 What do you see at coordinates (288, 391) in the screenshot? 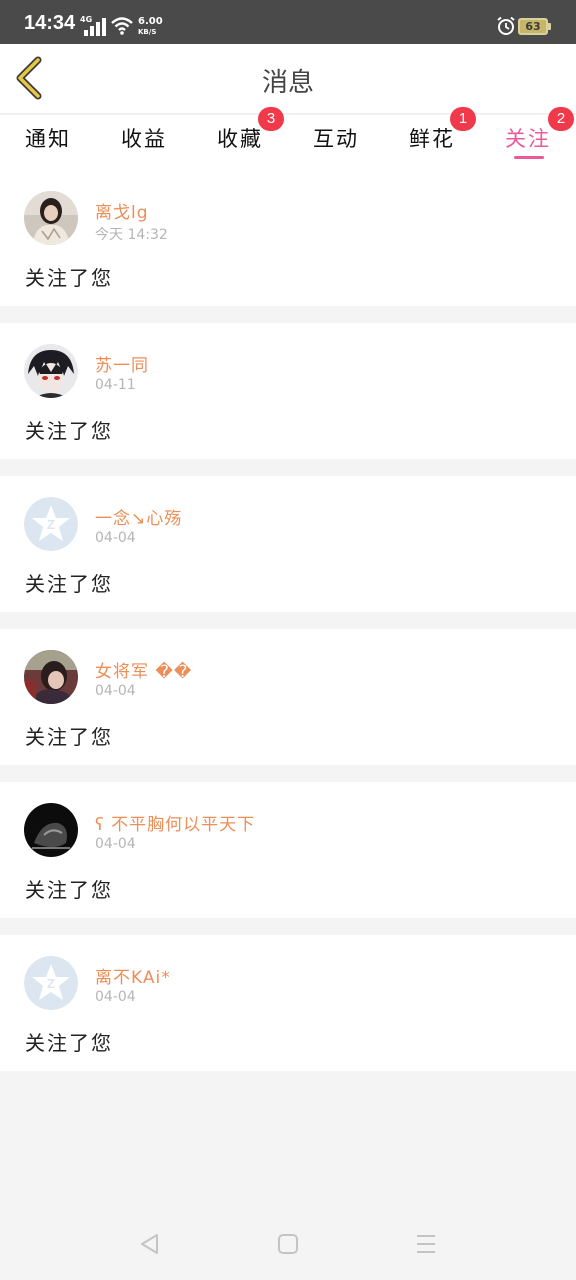
I see `list-item: 苏一同 04-11 关注了您` at bounding box center [288, 391].